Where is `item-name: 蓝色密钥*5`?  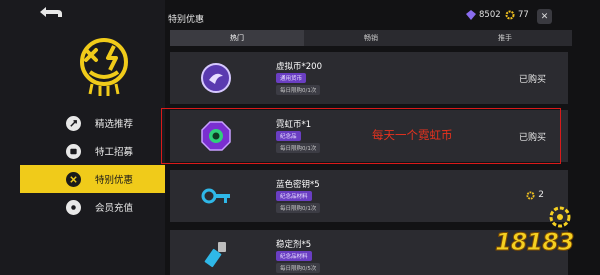 item-name: 蓝色密钥*5 is located at coordinates (298, 185).